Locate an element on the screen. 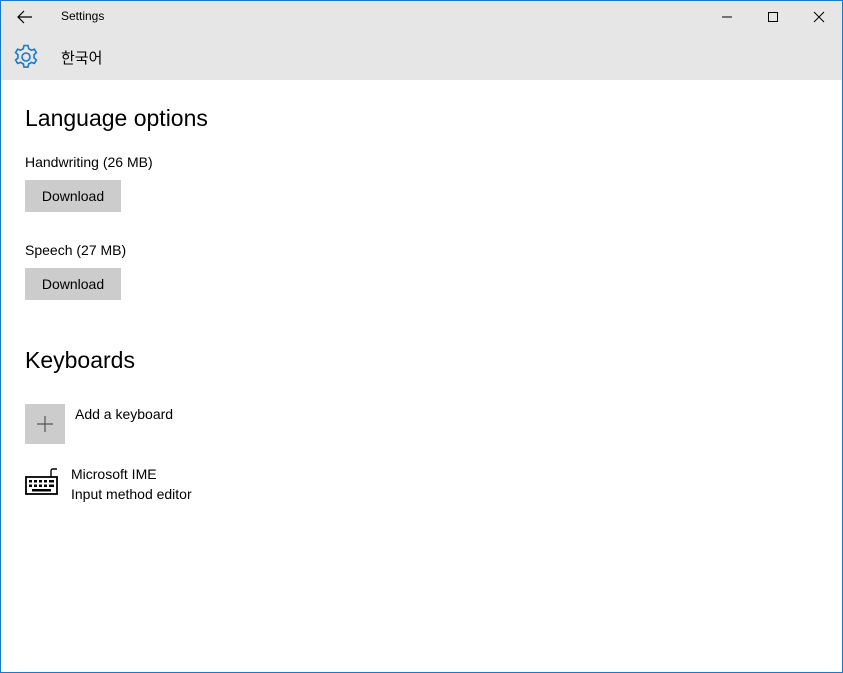 This screenshot has width=843, height=673. language-options-heading: Language options is located at coordinates (116, 118).